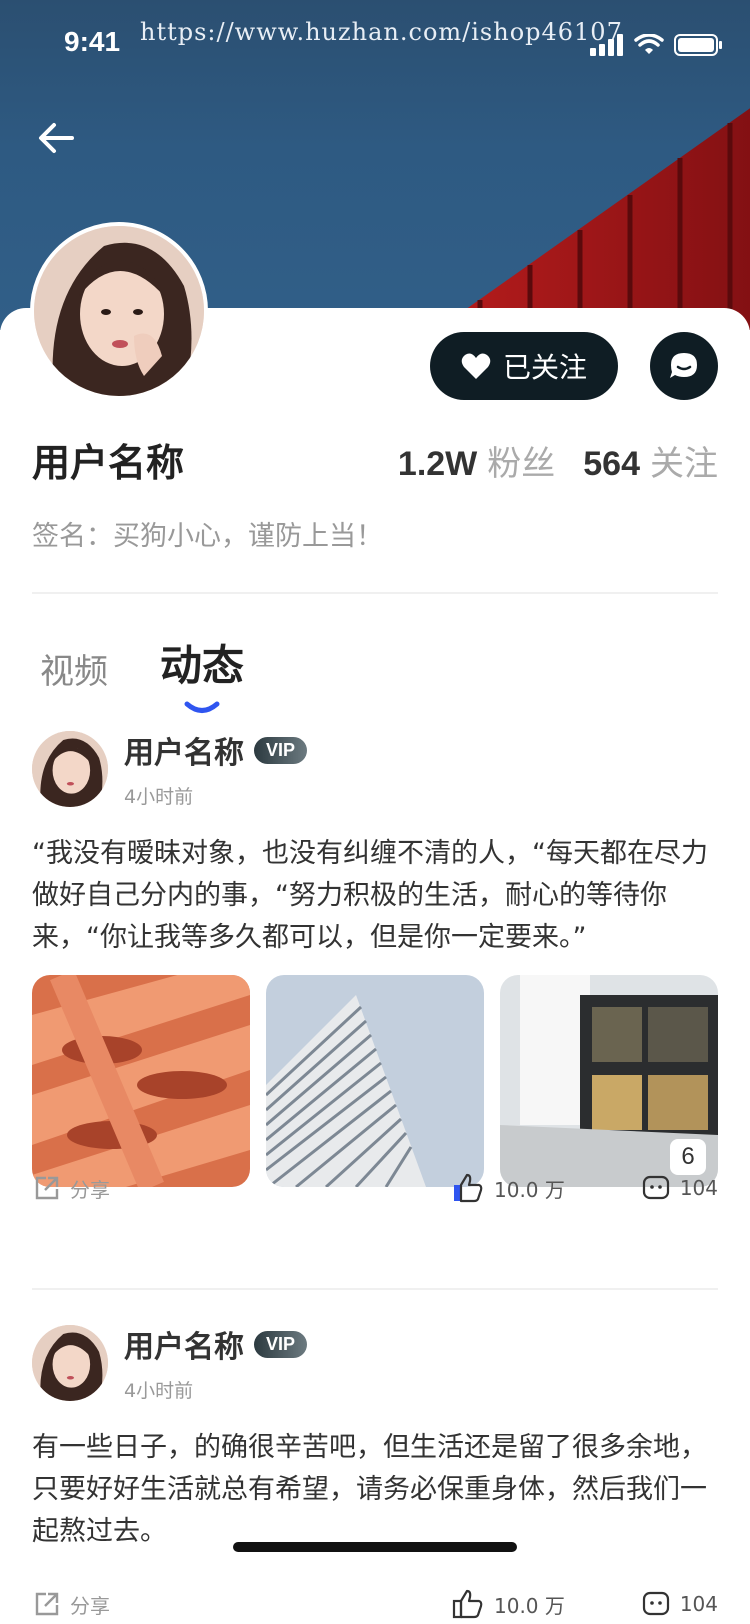  Describe the element at coordinates (202, 707) in the screenshot. I see `active-tab-indicator` at that location.